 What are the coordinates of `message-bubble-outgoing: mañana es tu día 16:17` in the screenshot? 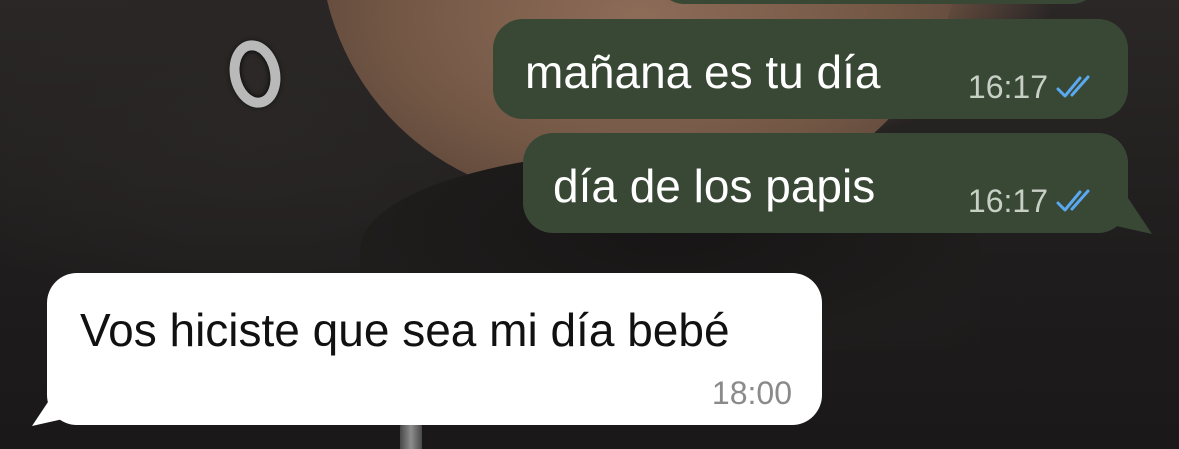 It's located at (810, 69).